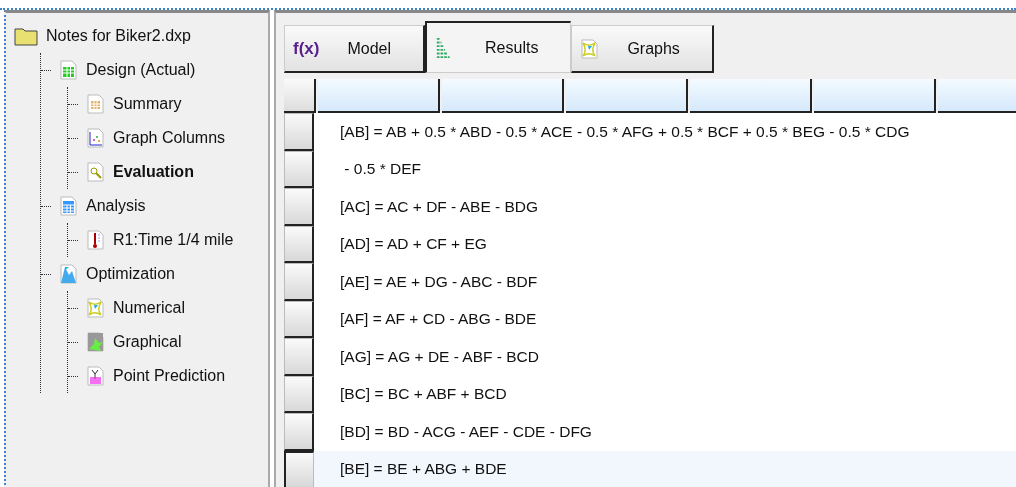 The image size is (1016, 487). What do you see at coordinates (498, 47) in the screenshot?
I see `tab: Results` at bounding box center [498, 47].